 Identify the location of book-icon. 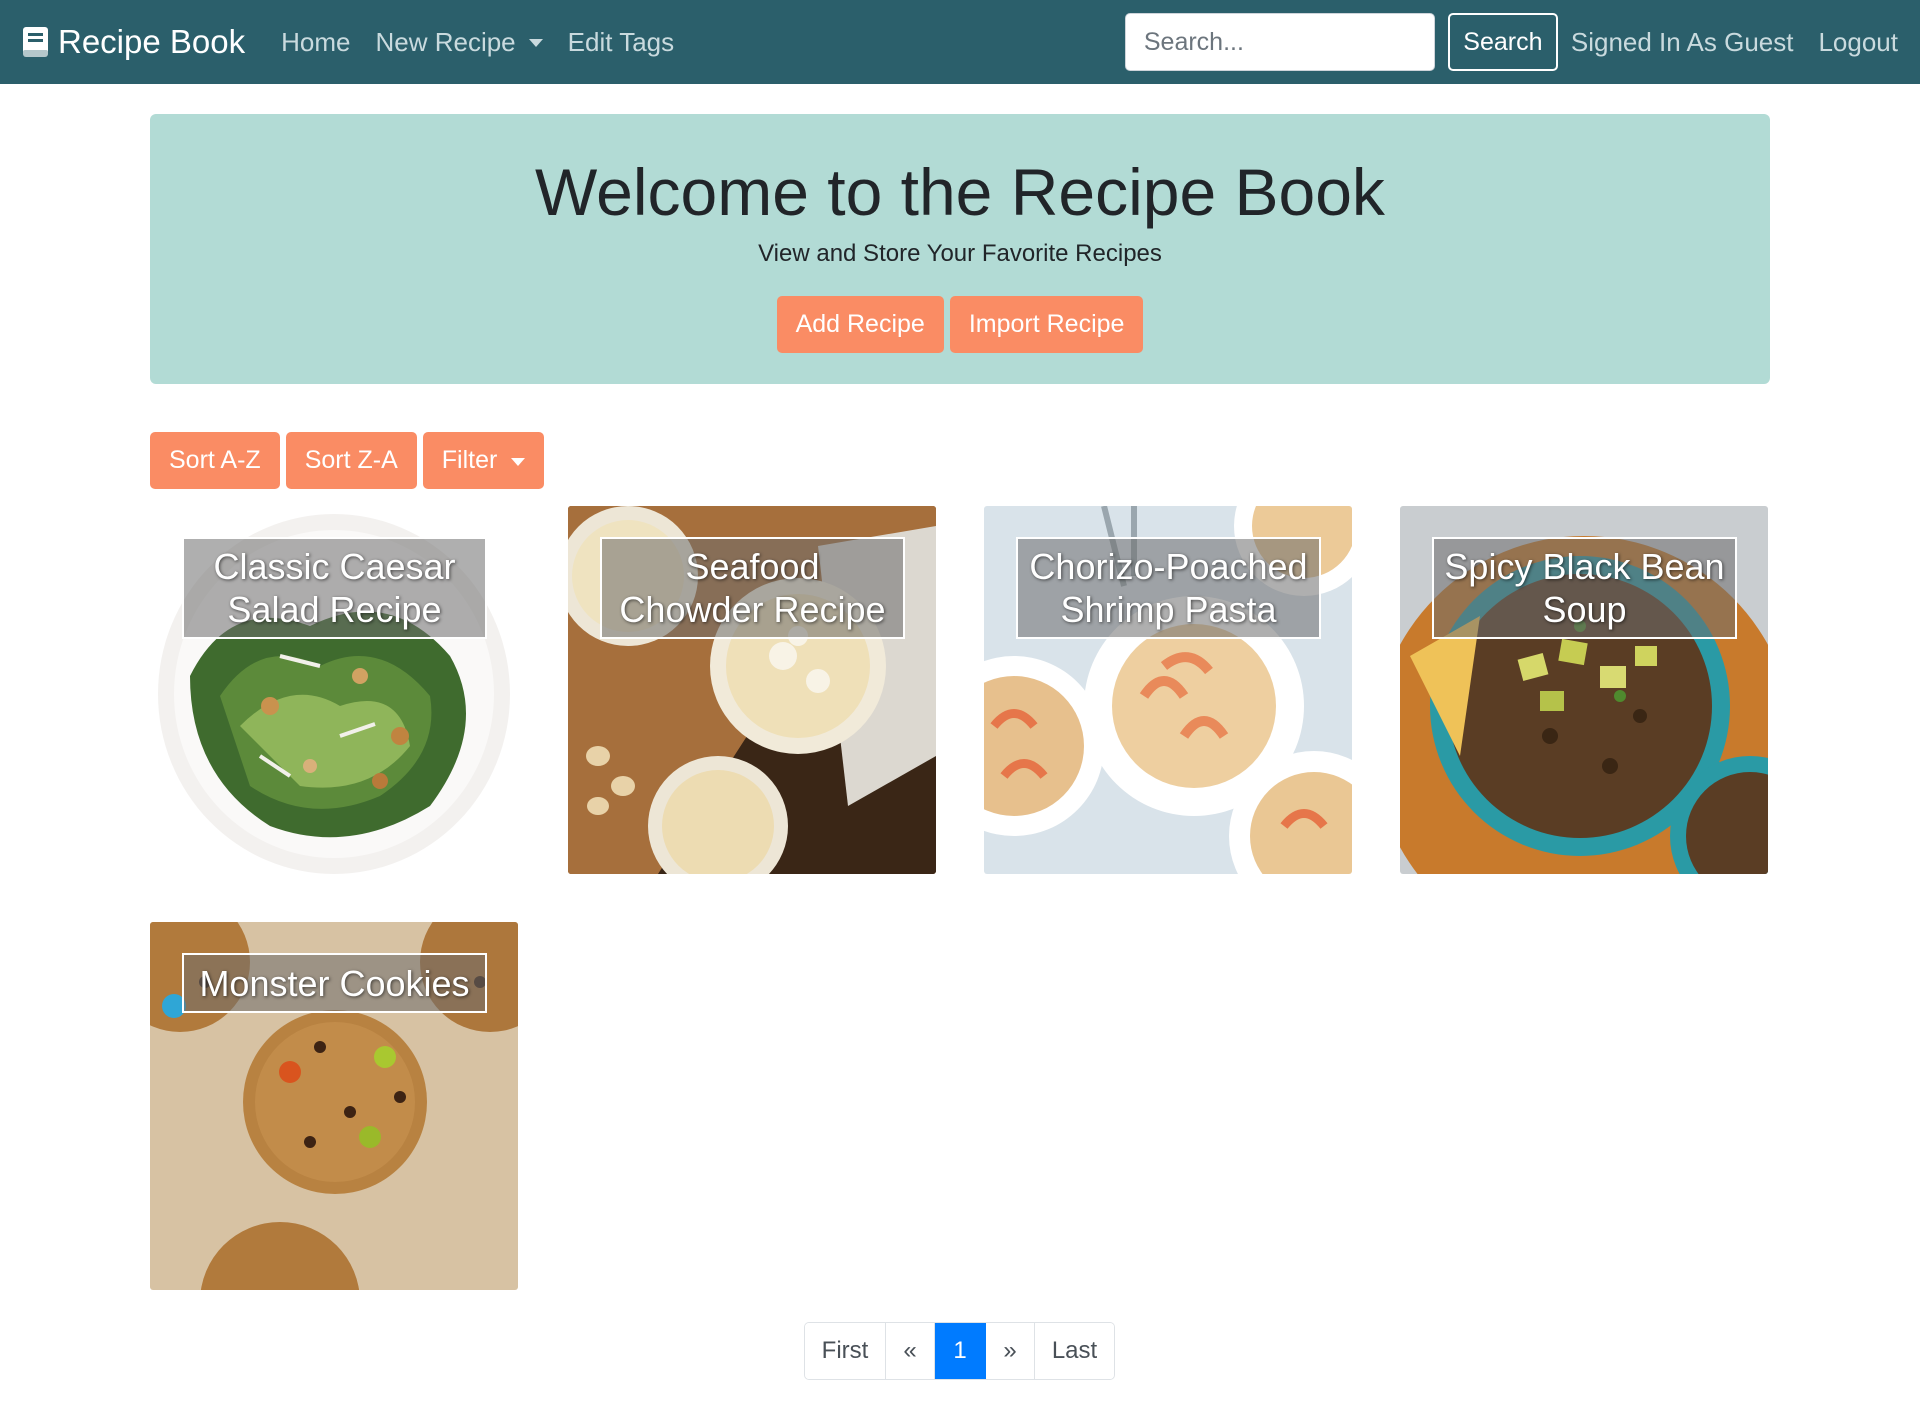
(35, 42).